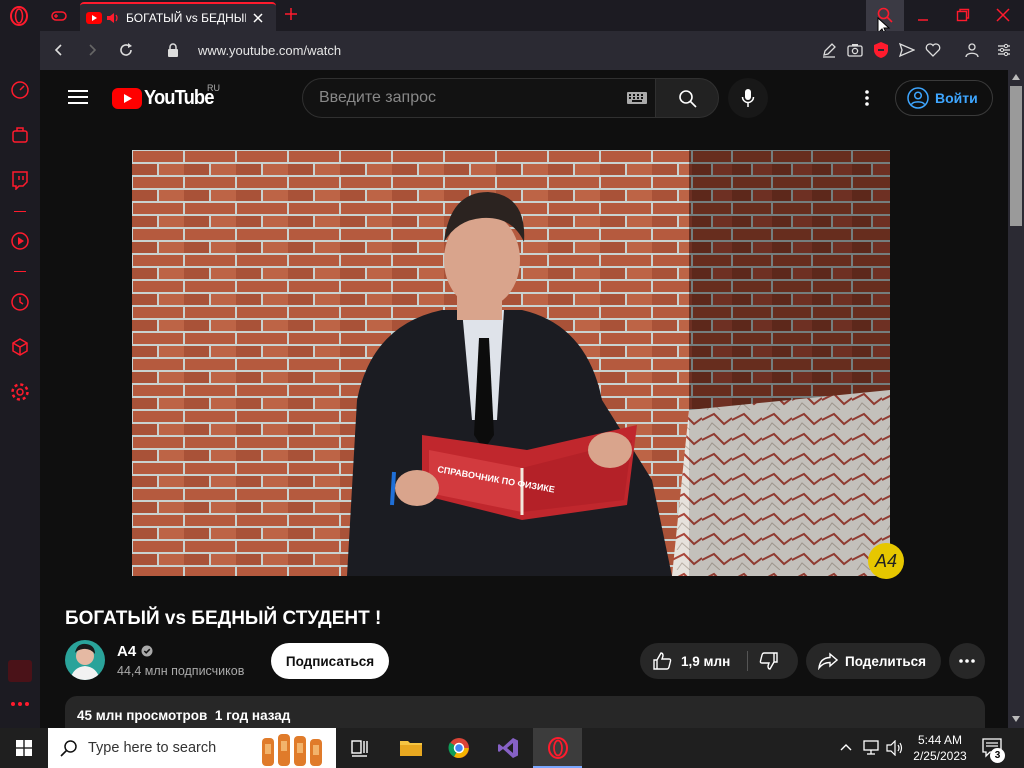 Image resolution: width=1024 pixels, height=768 pixels. Describe the element at coordinates (907, 50) in the screenshot. I see `send-icon` at that location.